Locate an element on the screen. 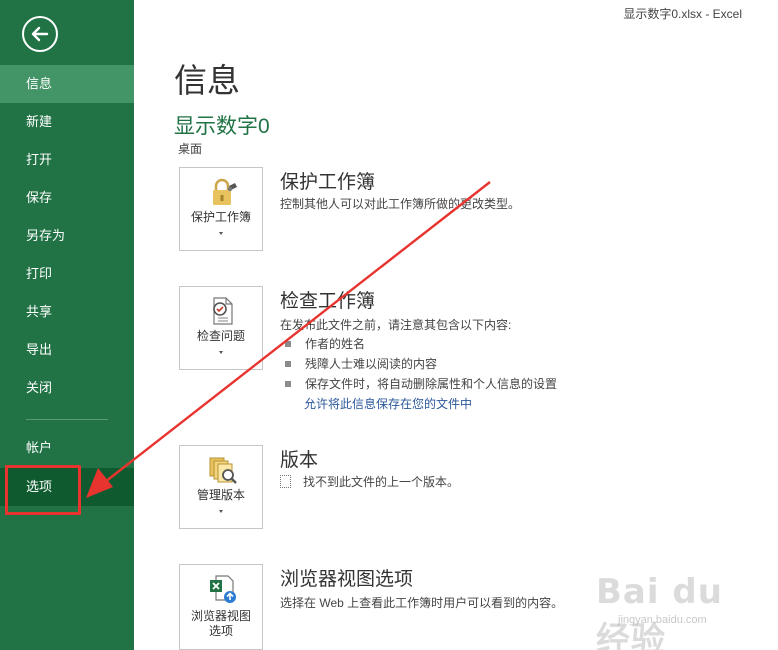  inspect-workbook-description: 在发布此文件之前，请注意其包含以下内容: is located at coordinates (396, 325).